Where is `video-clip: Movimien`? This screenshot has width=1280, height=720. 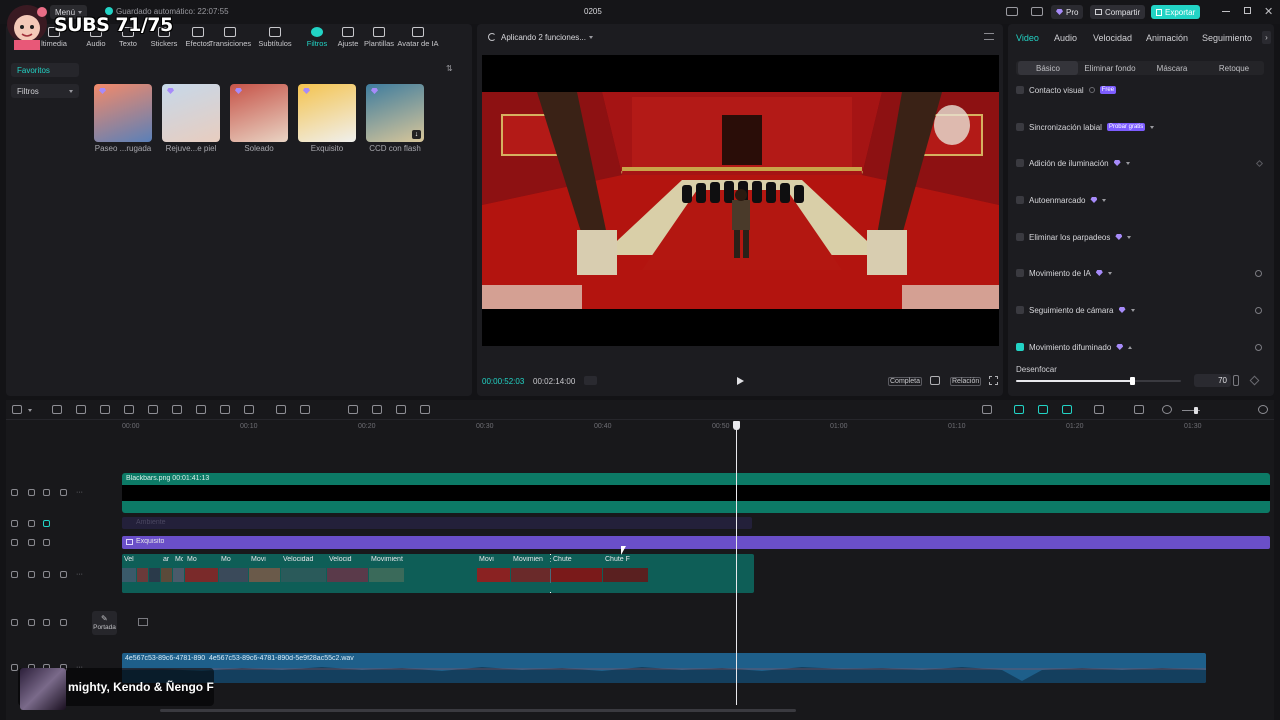 video-clip: Movimien is located at coordinates (530, 573).